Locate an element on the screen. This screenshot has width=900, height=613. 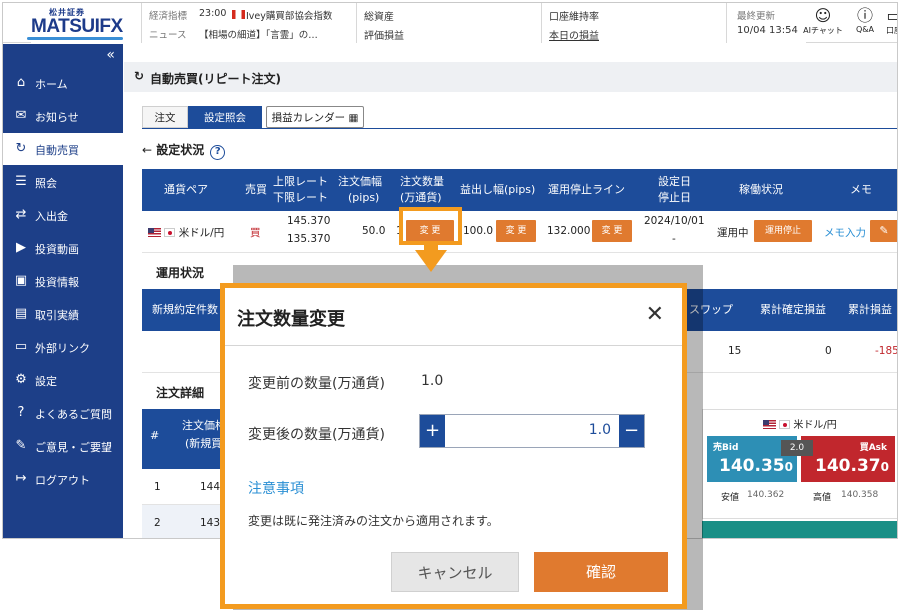
tab-settings-inquiry: 設定照会 is located at coordinates (225, 117).